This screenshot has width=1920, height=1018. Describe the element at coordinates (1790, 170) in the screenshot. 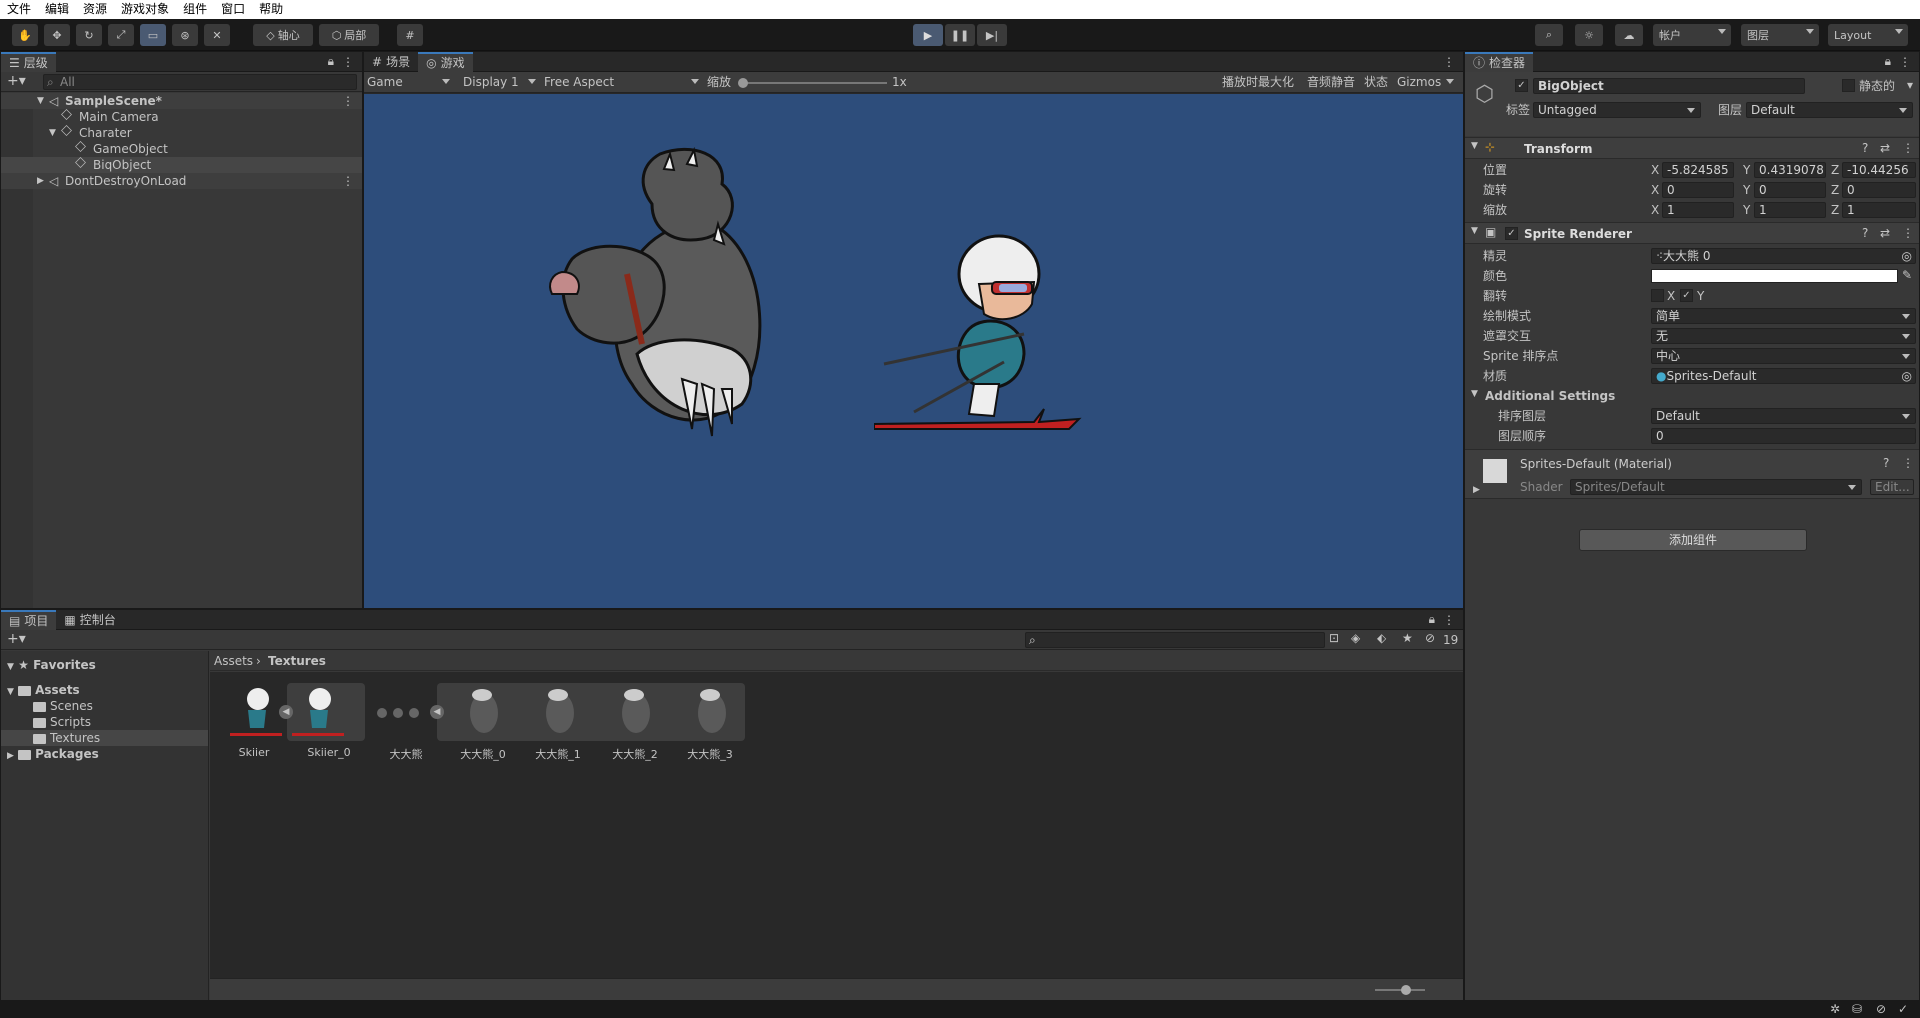

I see `position-y-field: 0.4319078` at that location.